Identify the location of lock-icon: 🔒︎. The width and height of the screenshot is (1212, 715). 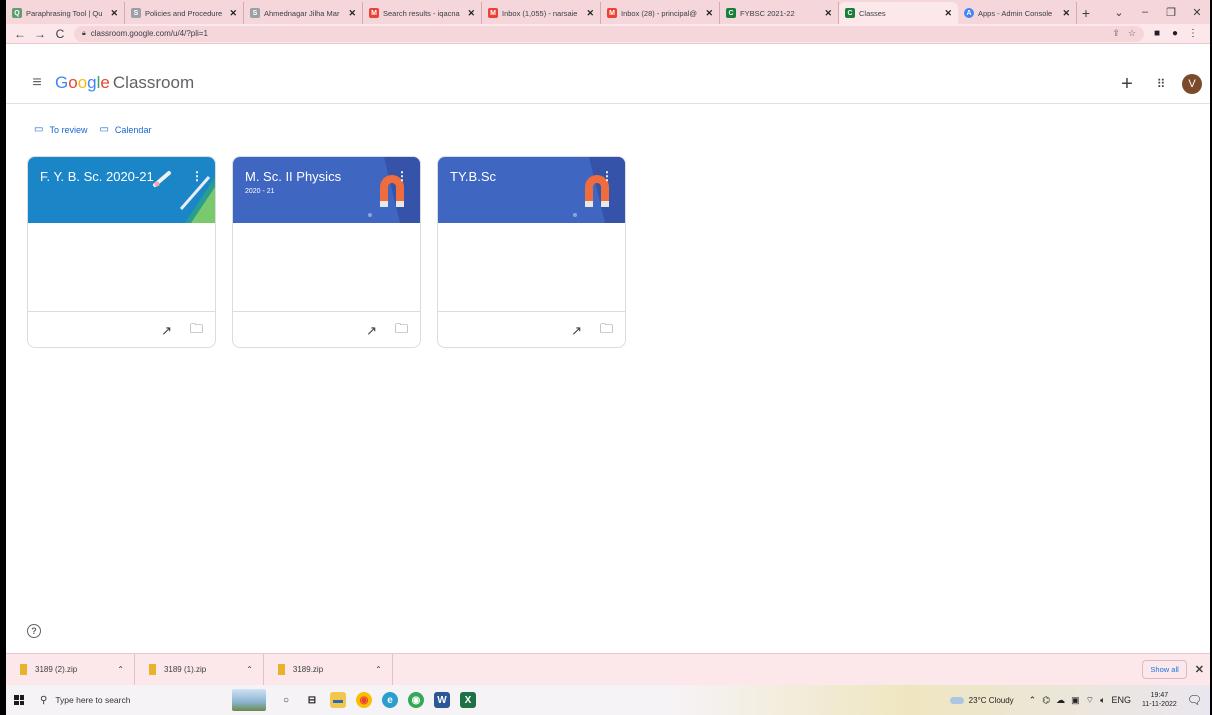
(84, 34).